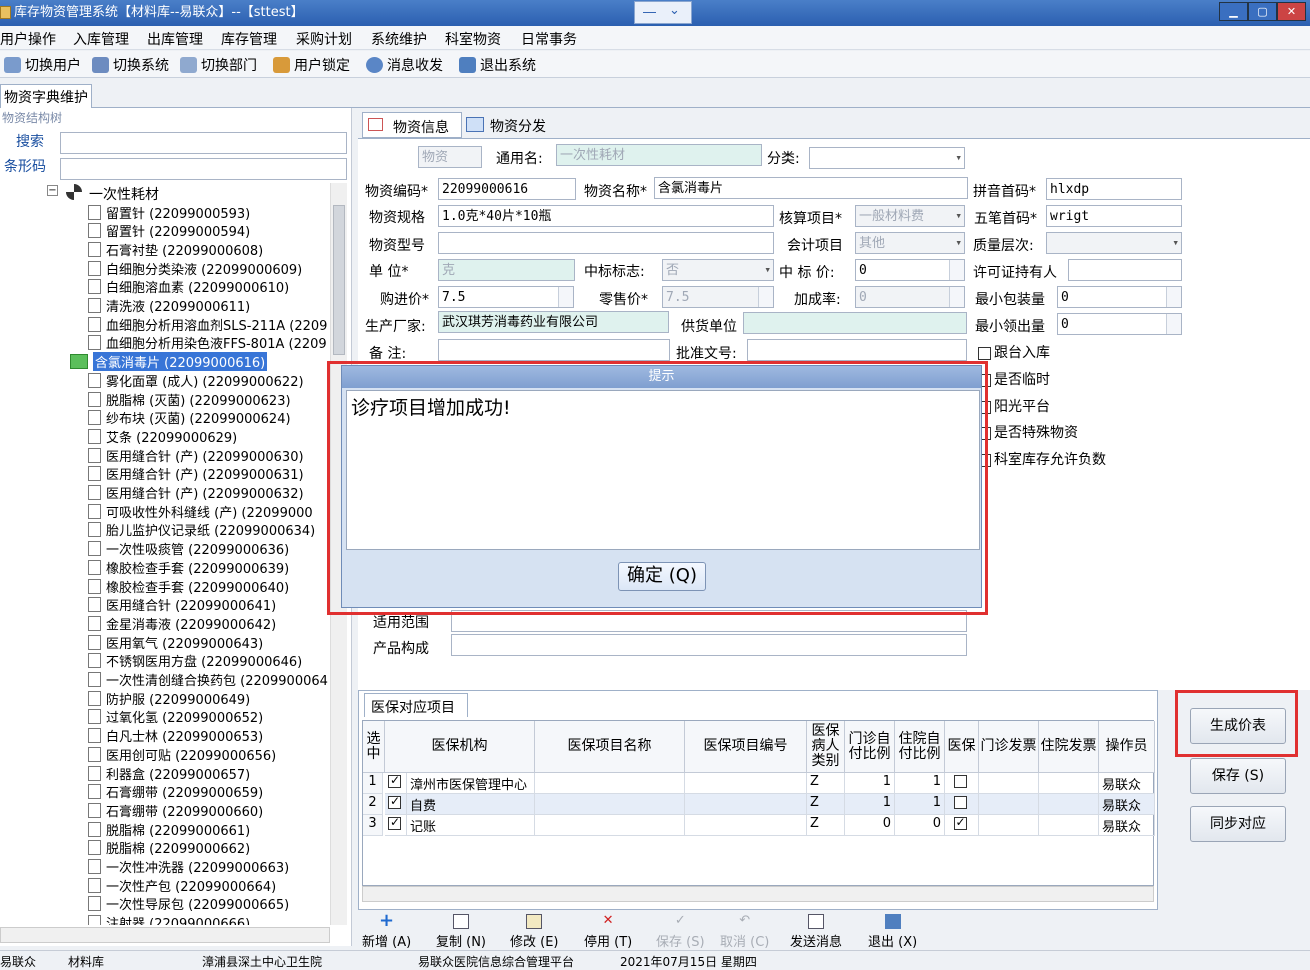  I want to click on patient-cat-cell: Z, so click(826, 783).